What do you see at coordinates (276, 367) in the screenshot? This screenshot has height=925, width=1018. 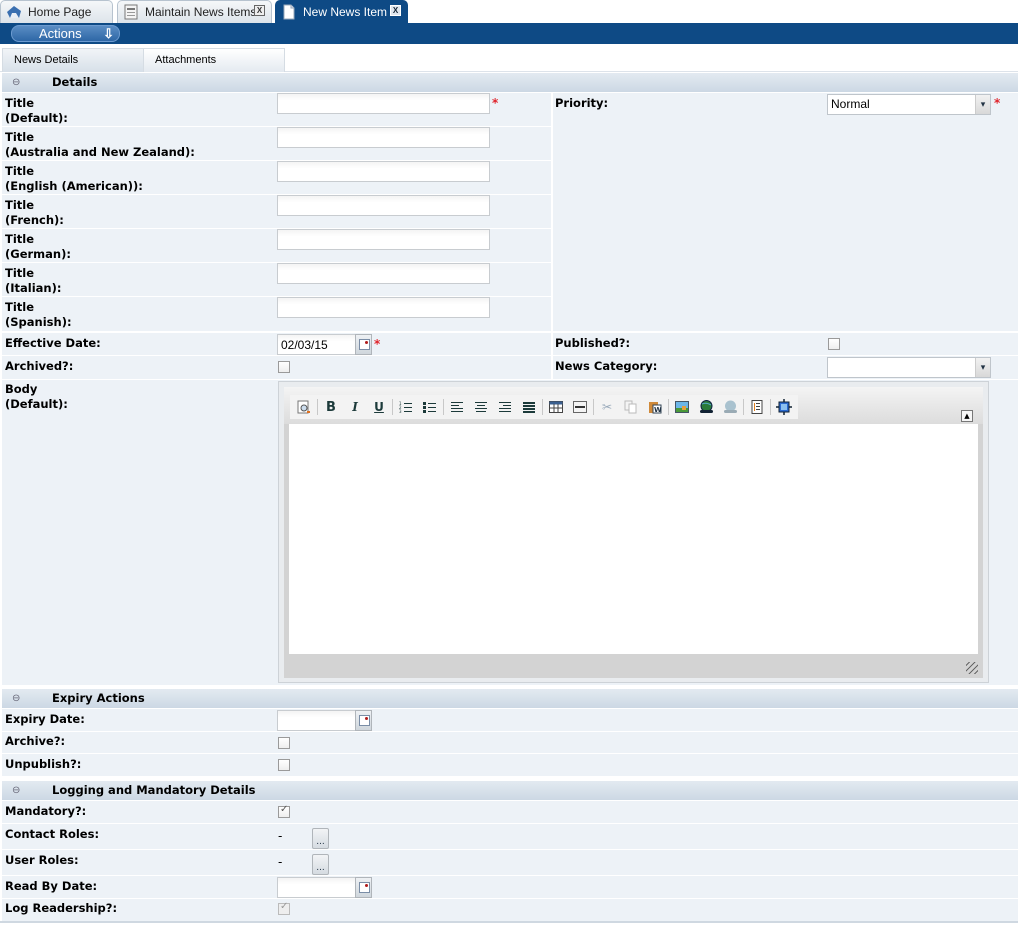 I see `archived-row` at bounding box center [276, 367].